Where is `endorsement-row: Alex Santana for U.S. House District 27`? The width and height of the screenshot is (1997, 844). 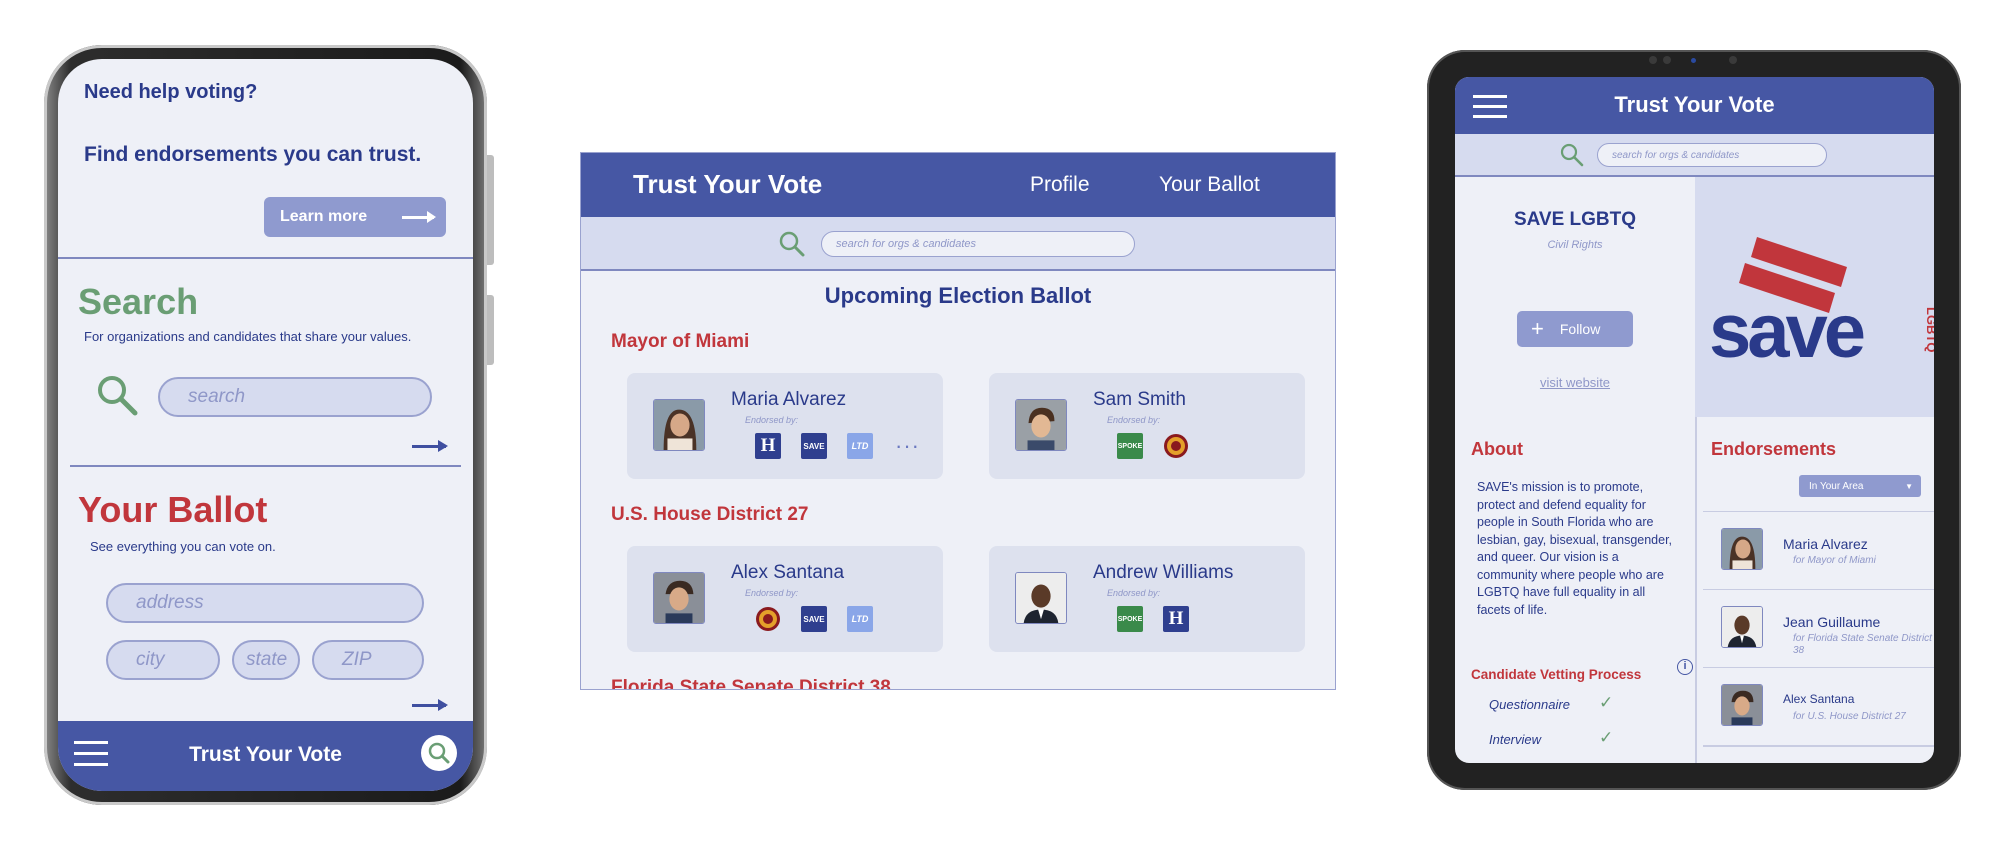 endorsement-row: Alex Santana for U.S. House District 27 is located at coordinates (1818, 706).